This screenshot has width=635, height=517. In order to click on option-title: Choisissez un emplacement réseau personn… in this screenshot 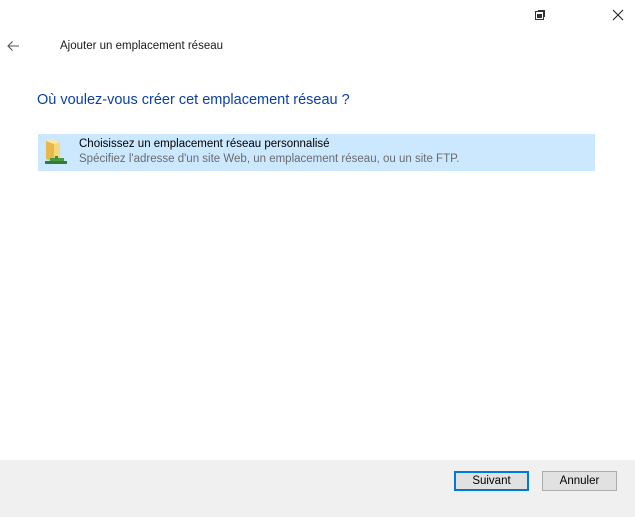, I will do `click(204, 144)`.